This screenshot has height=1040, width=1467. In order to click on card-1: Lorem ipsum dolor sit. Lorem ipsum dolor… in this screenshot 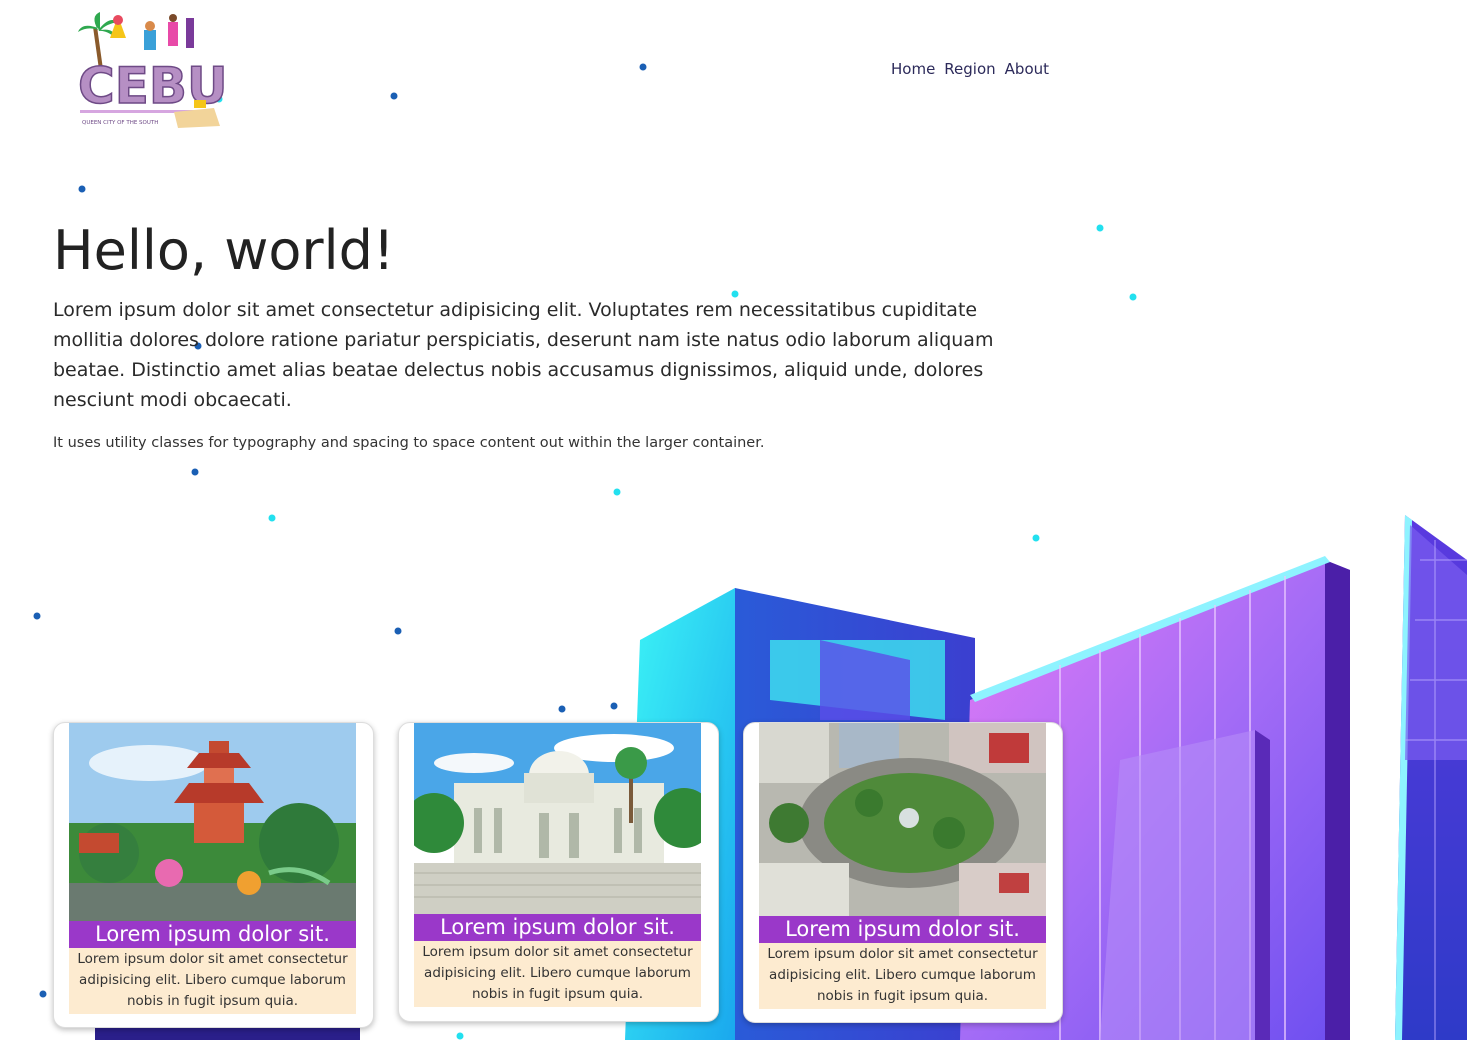, I will do `click(213, 875)`.